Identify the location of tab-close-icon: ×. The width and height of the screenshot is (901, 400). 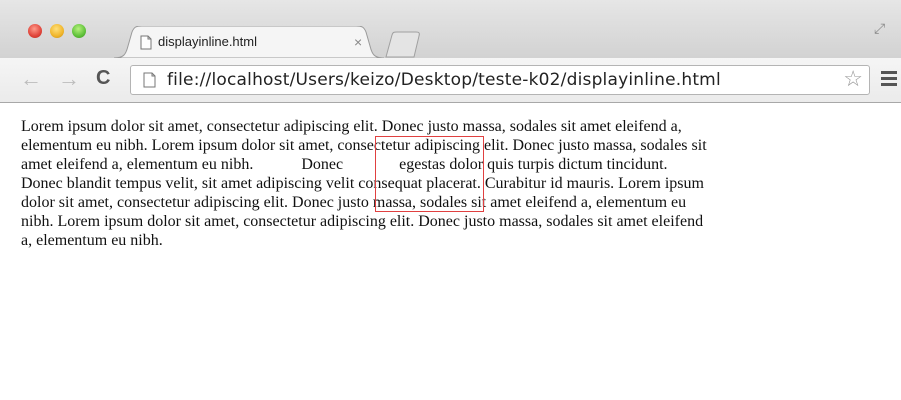
(358, 42).